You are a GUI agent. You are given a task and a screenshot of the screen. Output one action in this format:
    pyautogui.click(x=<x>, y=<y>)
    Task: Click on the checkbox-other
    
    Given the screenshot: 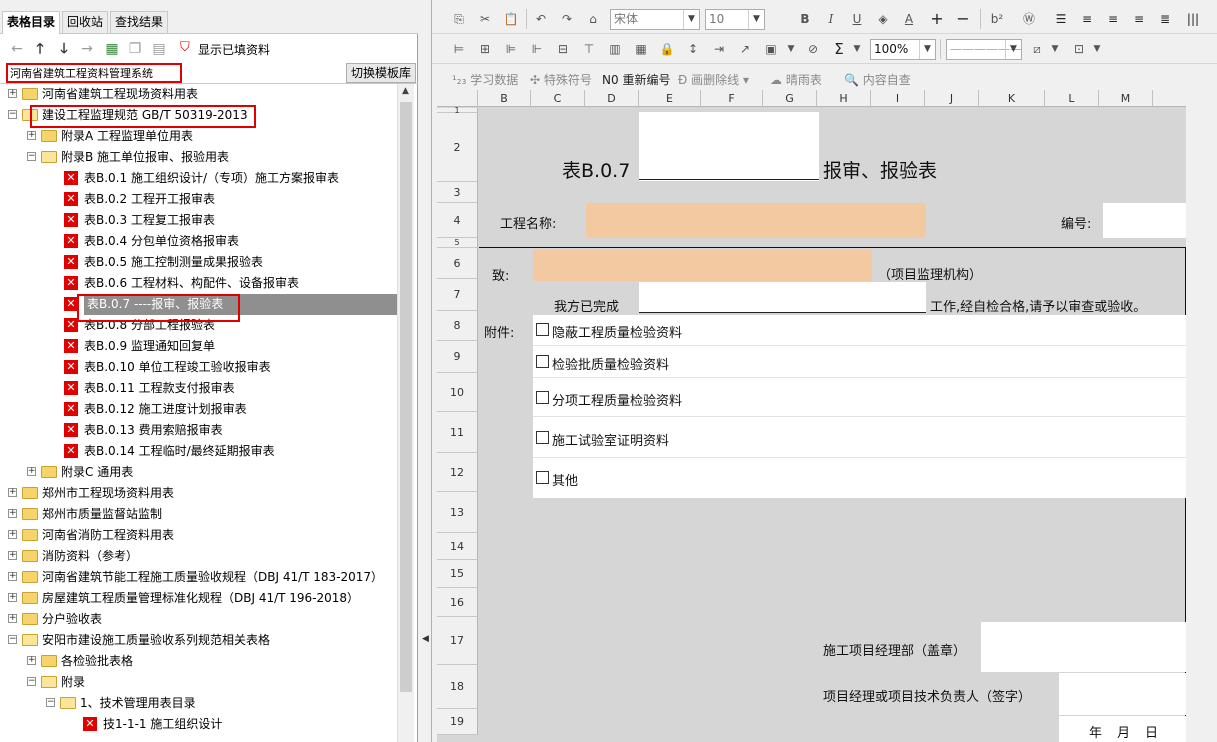 What is the action you would take?
    pyautogui.click(x=542, y=477)
    